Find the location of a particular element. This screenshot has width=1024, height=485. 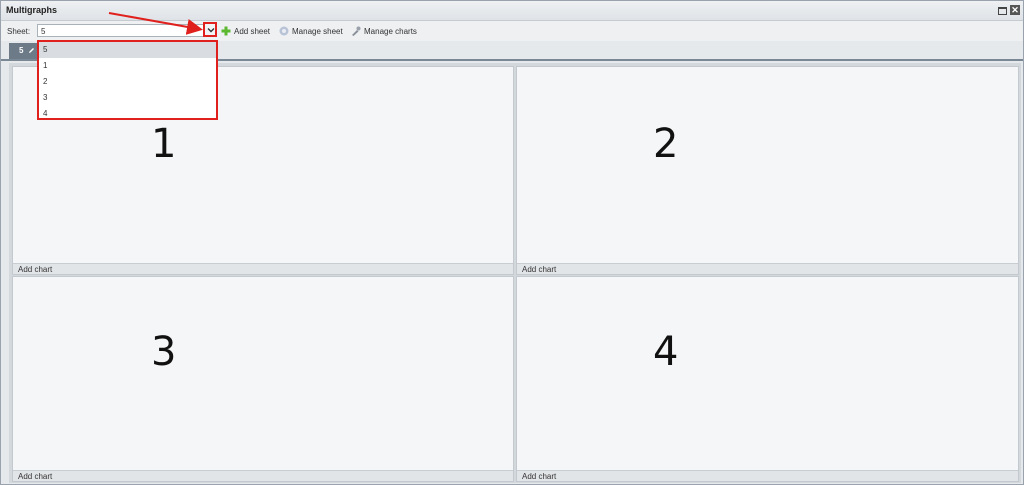

panel-number: 2 is located at coordinates (666, 144).